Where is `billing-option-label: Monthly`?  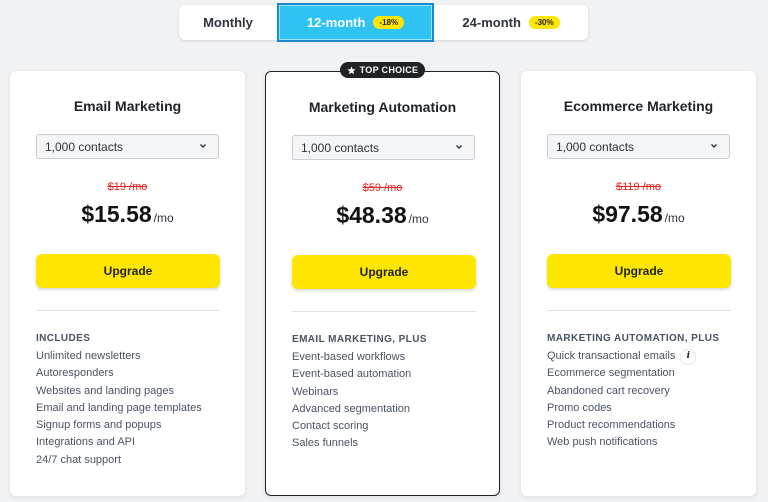 billing-option-label: Monthly is located at coordinates (228, 22).